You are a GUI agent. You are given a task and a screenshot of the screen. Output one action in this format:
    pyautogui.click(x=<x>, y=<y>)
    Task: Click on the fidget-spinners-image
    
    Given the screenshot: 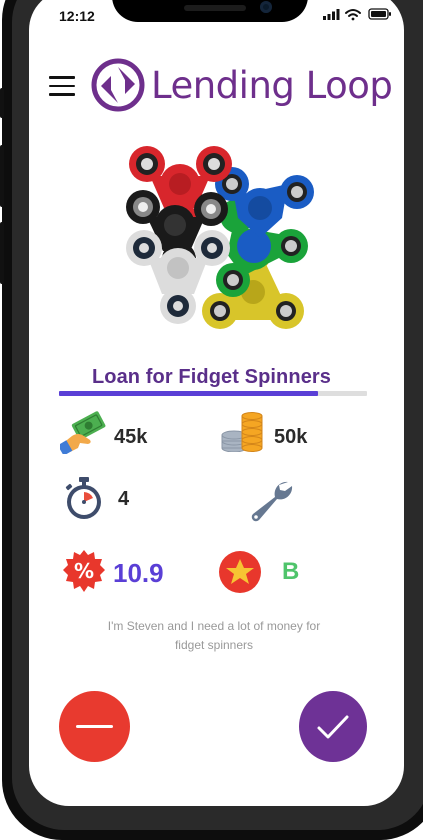 What is the action you would take?
    pyautogui.click(x=220, y=237)
    